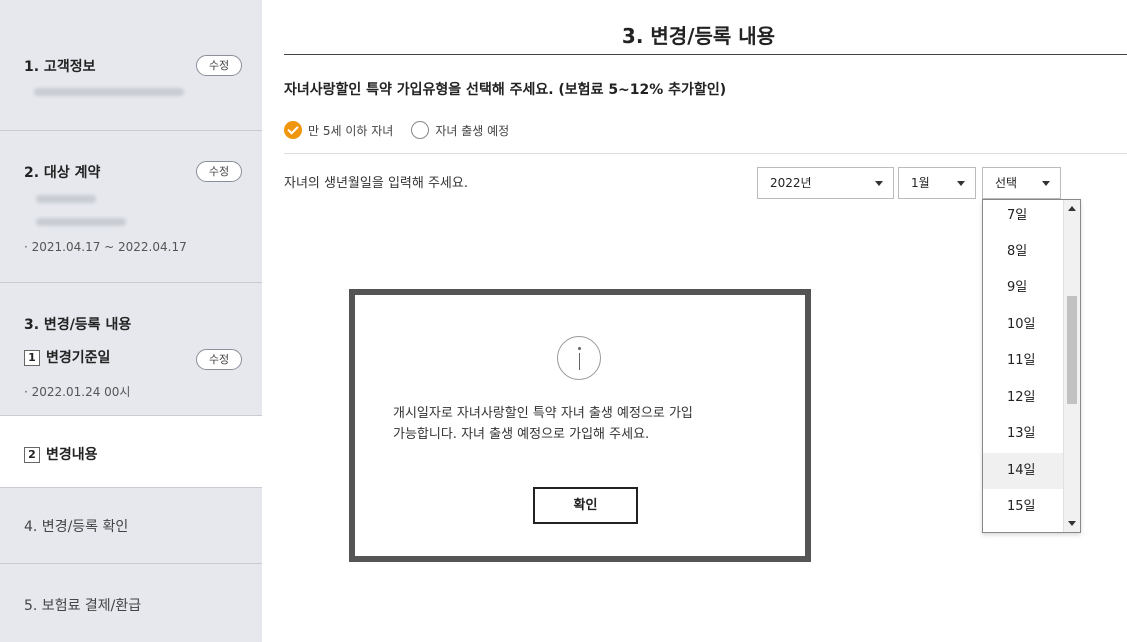 The image size is (1127, 642). What do you see at coordinates (131, 65) in the screenshot?
I see `step-customer-info: 1. 고객정보 수정` at bounding box center [131, 65].